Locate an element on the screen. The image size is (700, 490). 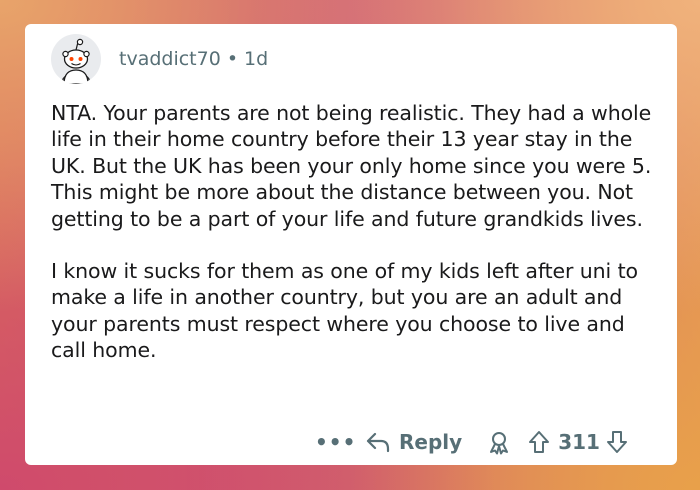
downvote-arrow-icon is located at coordinates (617, 442).